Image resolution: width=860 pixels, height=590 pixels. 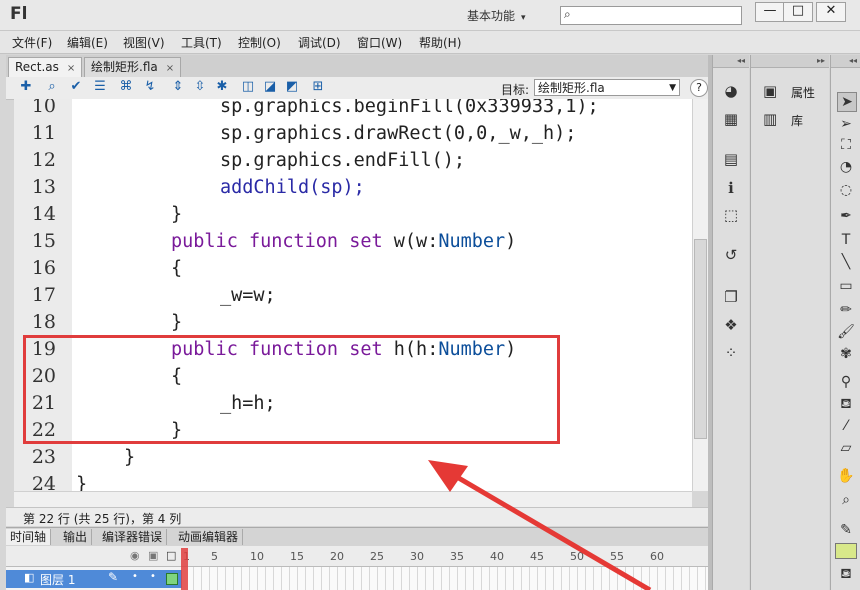 I want to click on annotation-arrow, so click(x=540, y=525).